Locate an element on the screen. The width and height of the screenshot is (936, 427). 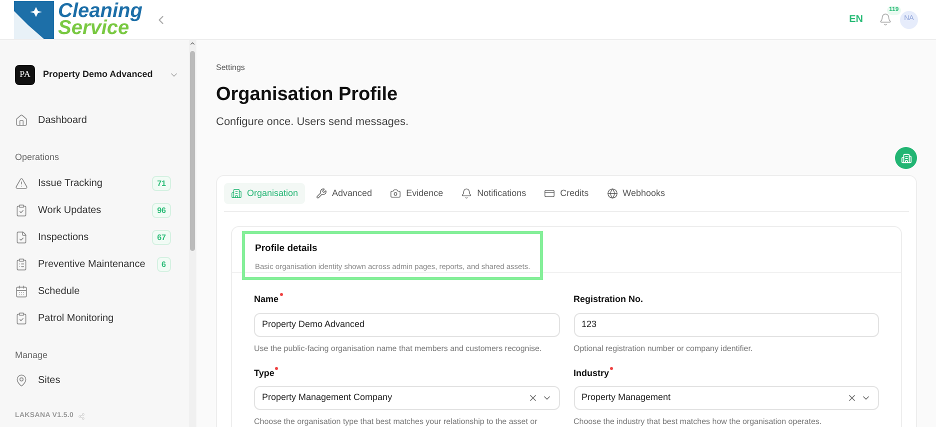
field-label: Type is located at coordinates (264, 373).